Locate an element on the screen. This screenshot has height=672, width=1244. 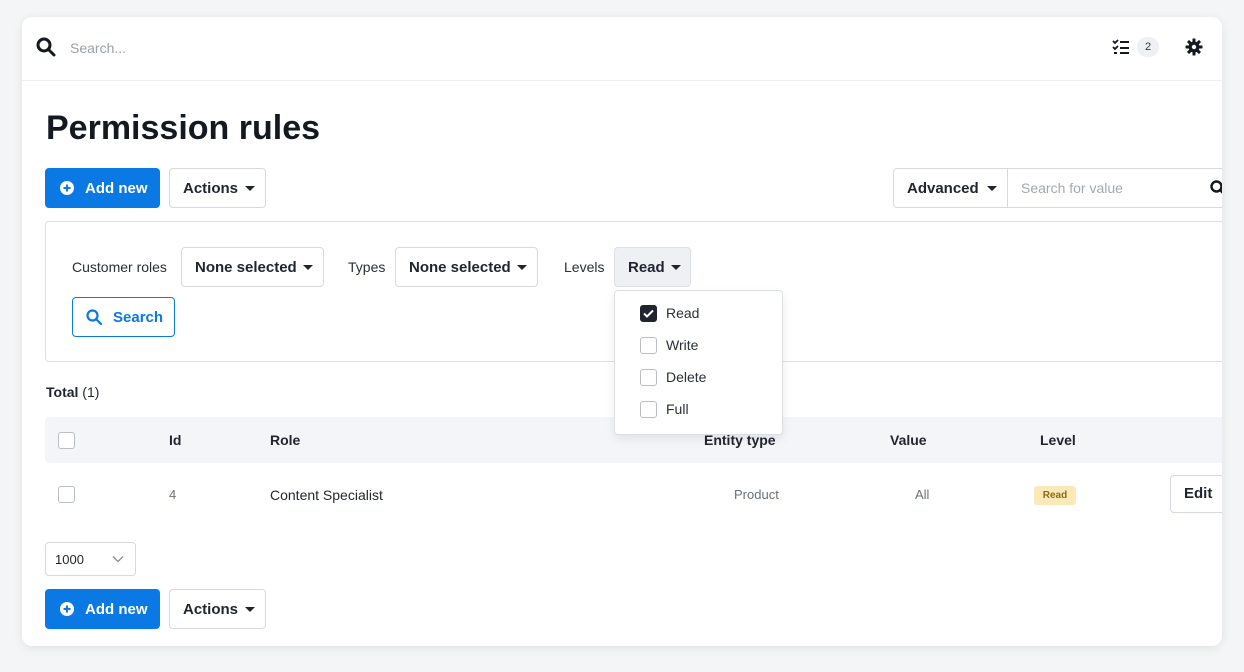
levels-label: Levels is located at coordinates (584, 267).